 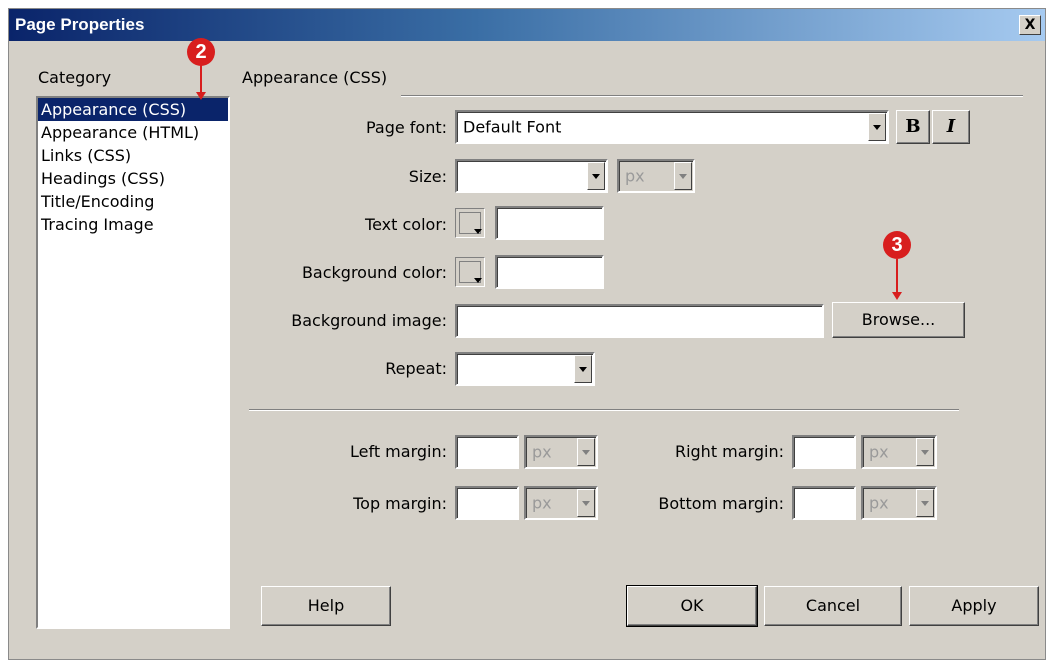 I want to click on title-bar: Page Properties X, so click(x=527, y=25).